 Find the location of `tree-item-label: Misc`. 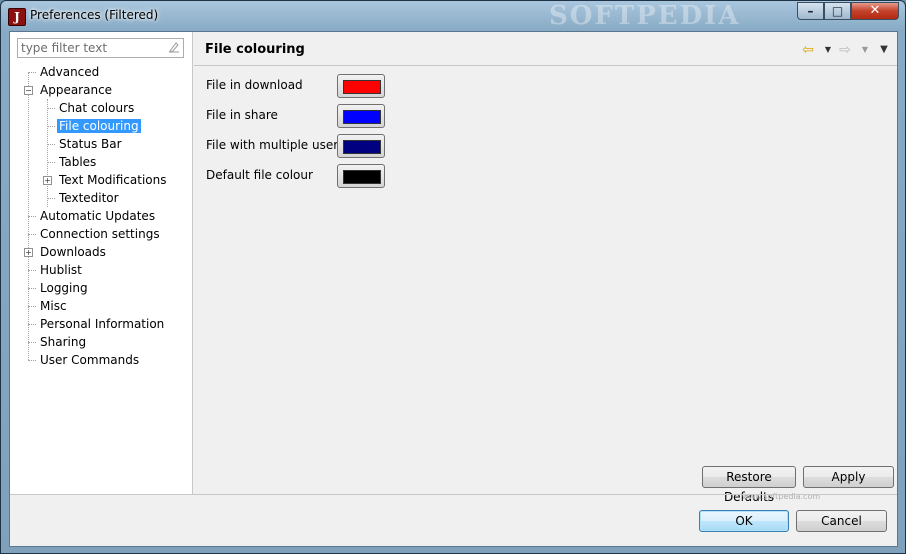

tree-item-label: Misc is located at coordinates (53, 306).